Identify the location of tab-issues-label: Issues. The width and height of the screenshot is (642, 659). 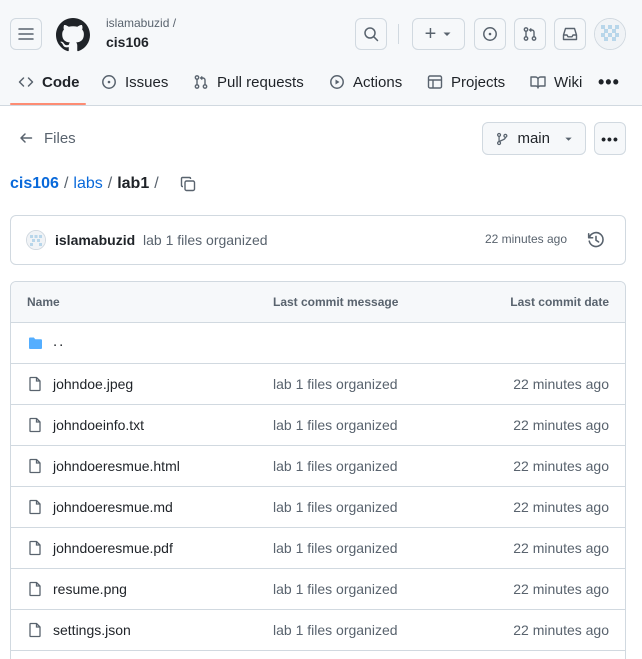
(147, 82).